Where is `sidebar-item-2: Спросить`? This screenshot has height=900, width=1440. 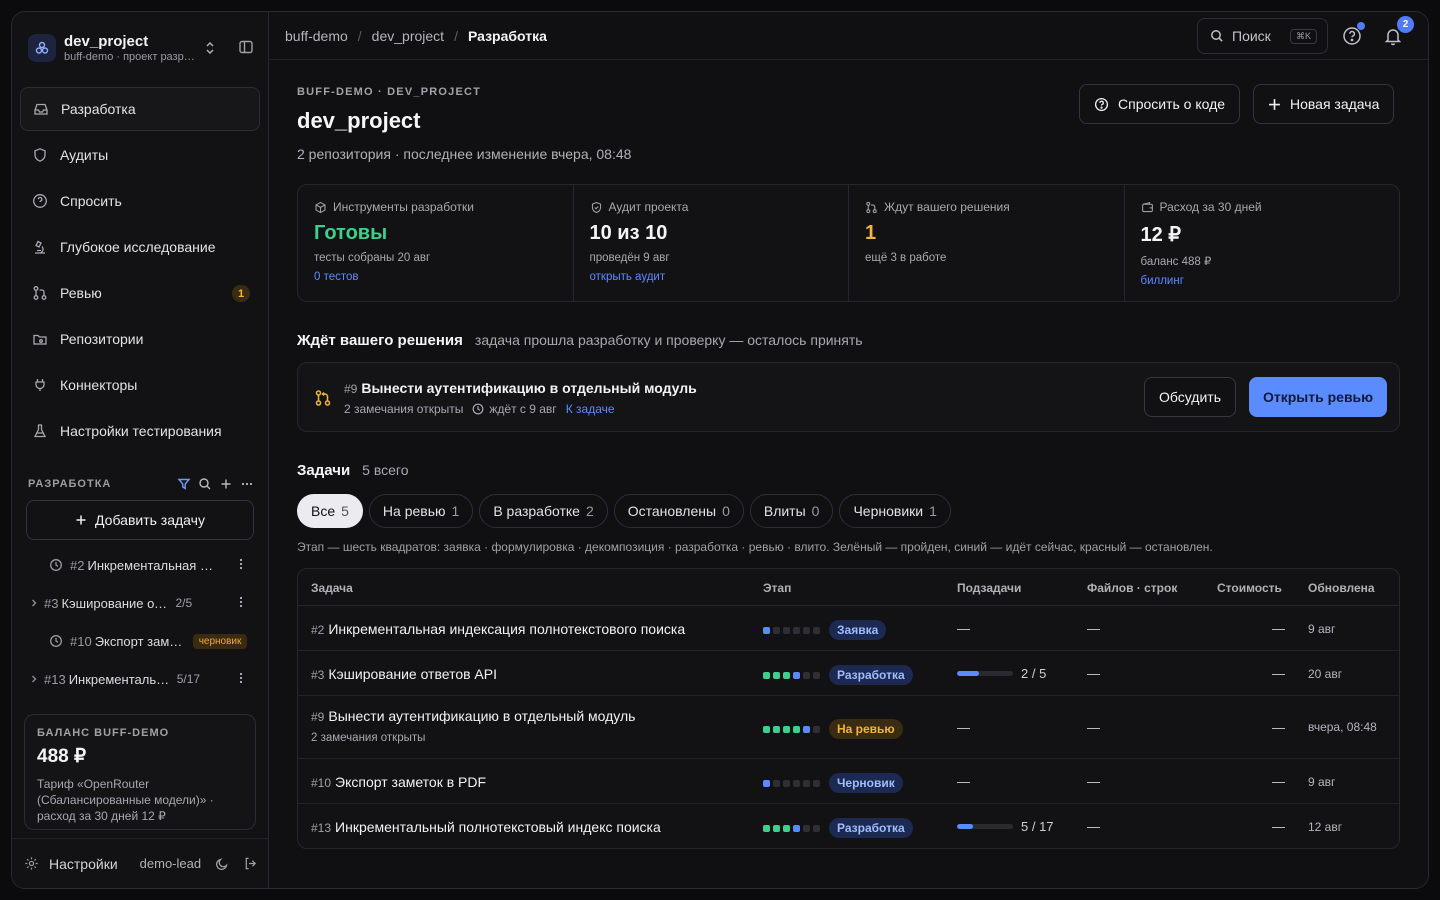
sidebar-item-2: Спросить is located at coordinates (140, 201).